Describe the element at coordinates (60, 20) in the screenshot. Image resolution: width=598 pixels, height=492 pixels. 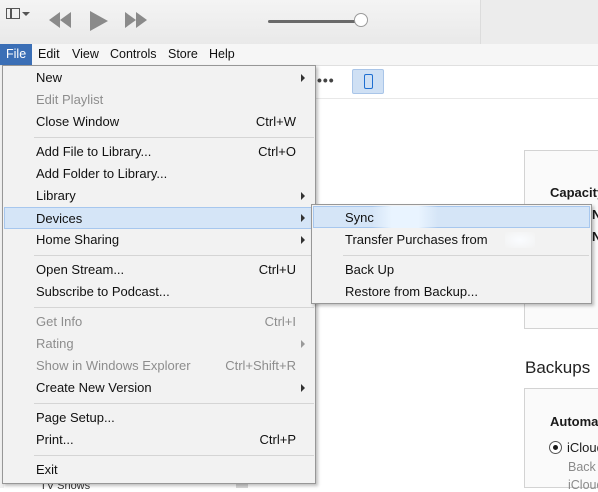
I see `previous-icon` at that location.